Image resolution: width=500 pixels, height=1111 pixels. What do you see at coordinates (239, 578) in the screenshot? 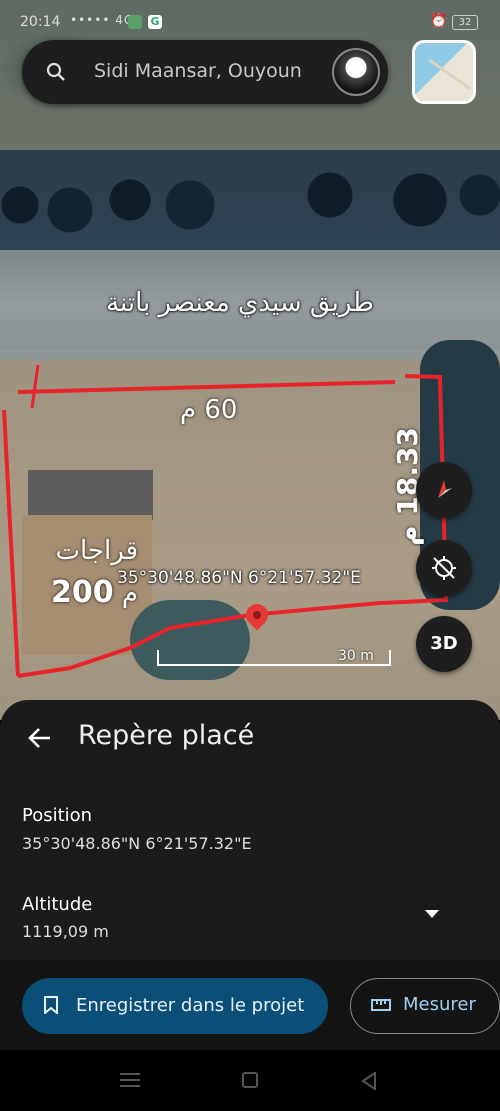
I see `pin-coordinates: 35°30'48.86"N 6°21'57.32"E` at bounding box center [239, 578].